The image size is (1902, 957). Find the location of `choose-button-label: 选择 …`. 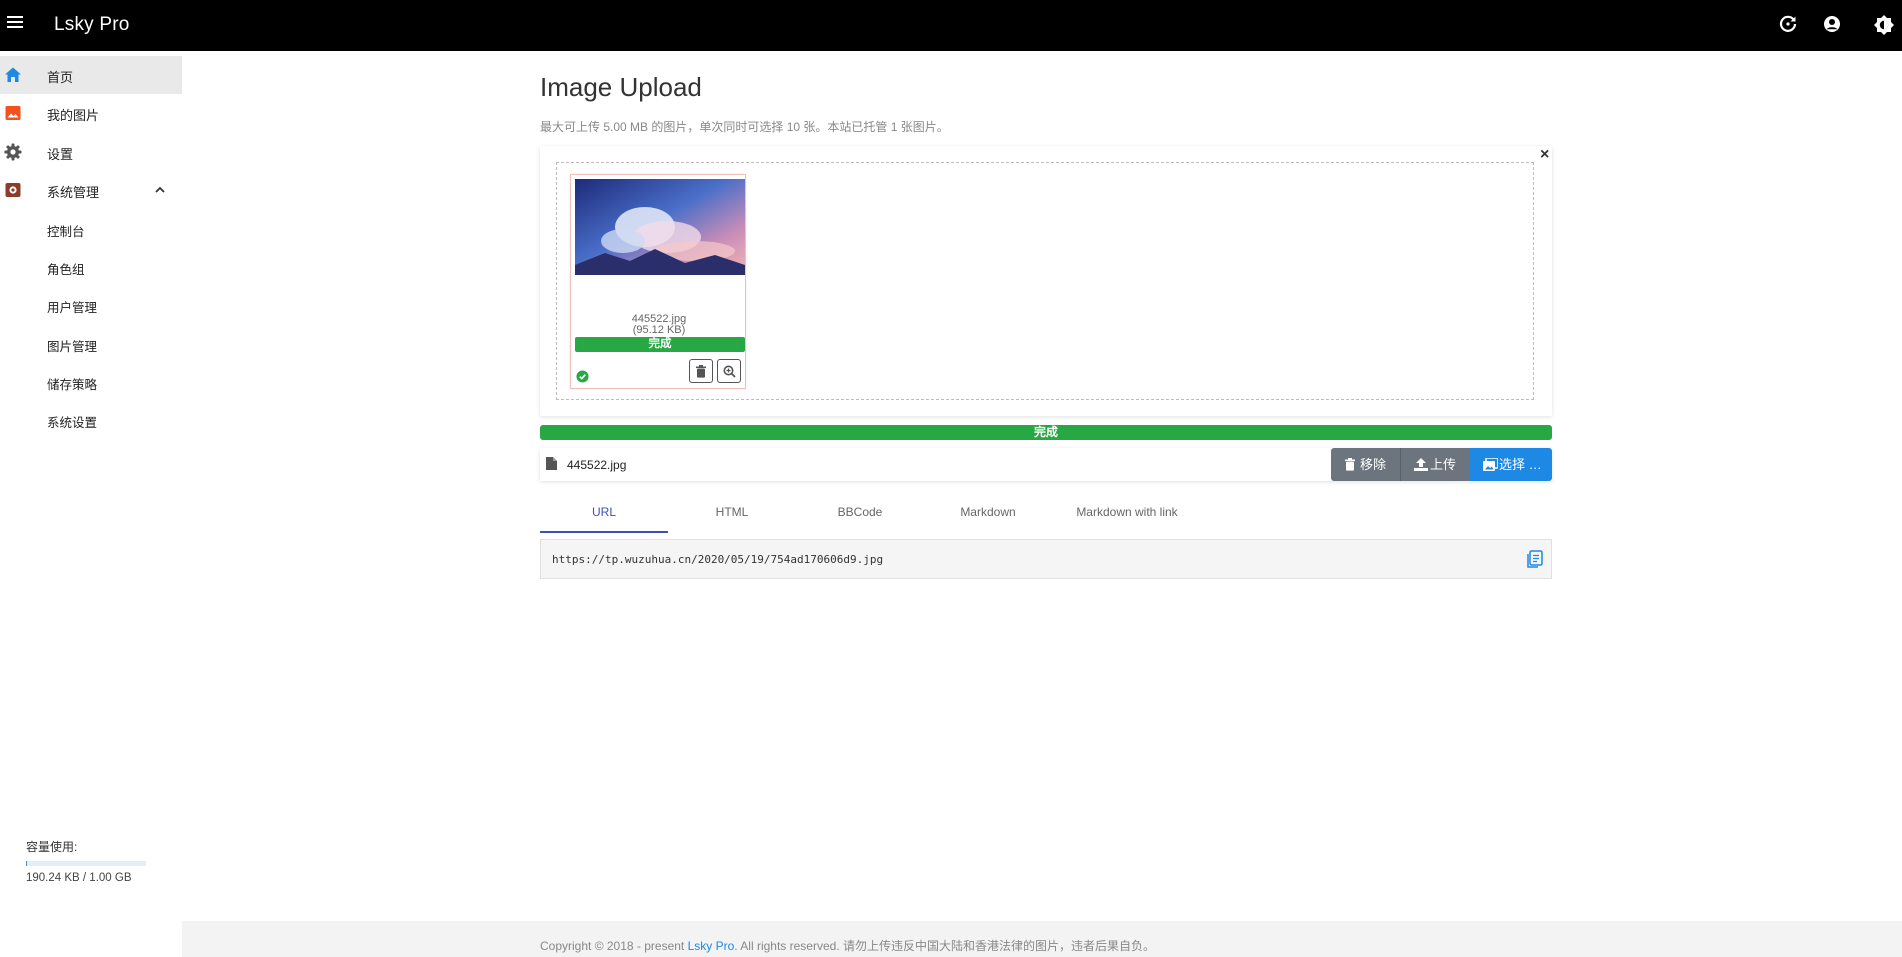

choose-button-label: 选择 … is located at coordinates (1520, 464).